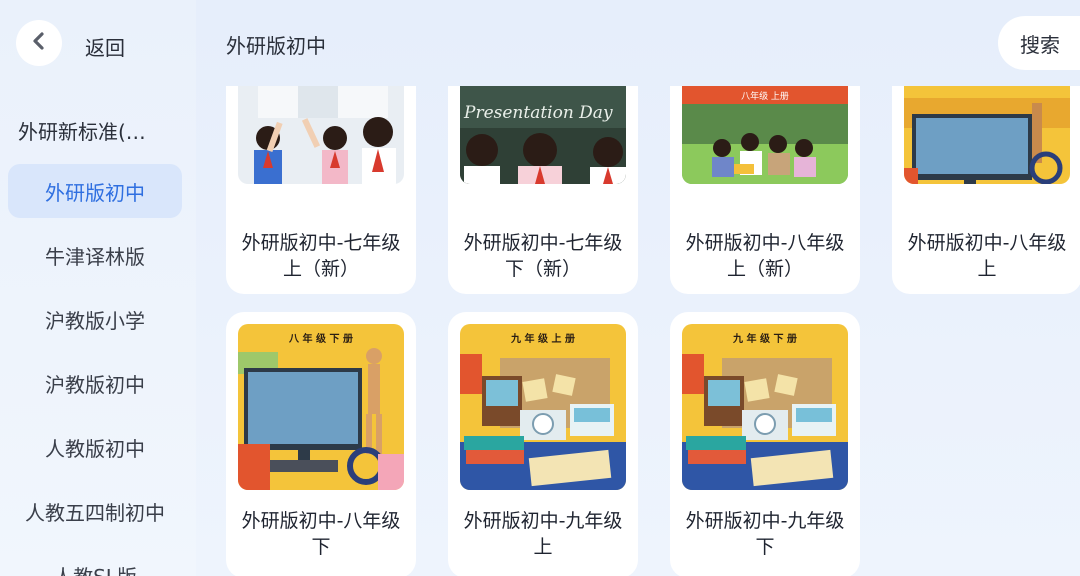 This screenshot has width=1080, height=576. Describe the element at coordinates (95, 447) in the screenshot. I see `sidebar-item-renjiao-chuzhong: 人教版初中` at that location.